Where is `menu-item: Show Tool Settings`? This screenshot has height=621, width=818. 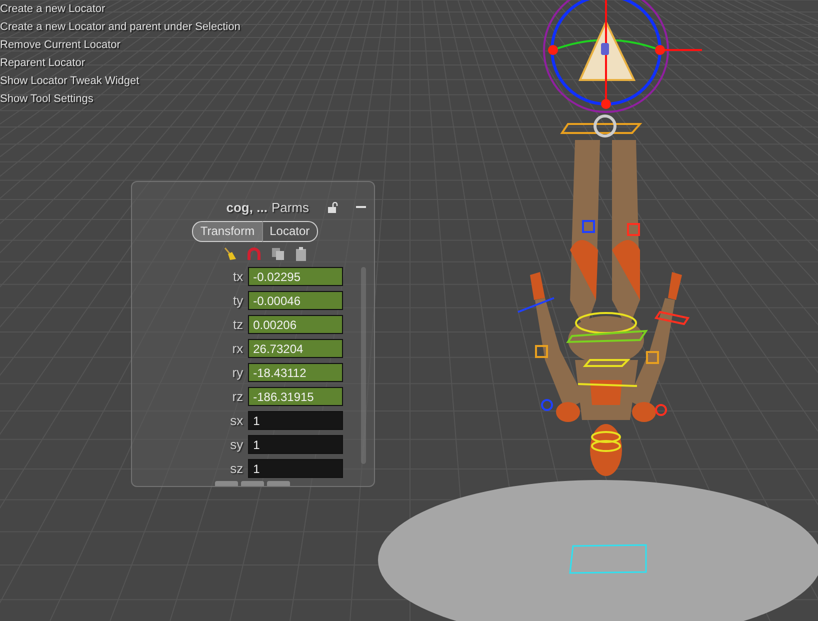 menu-item: Show Tool Settings is located at coordinates (120, 99).